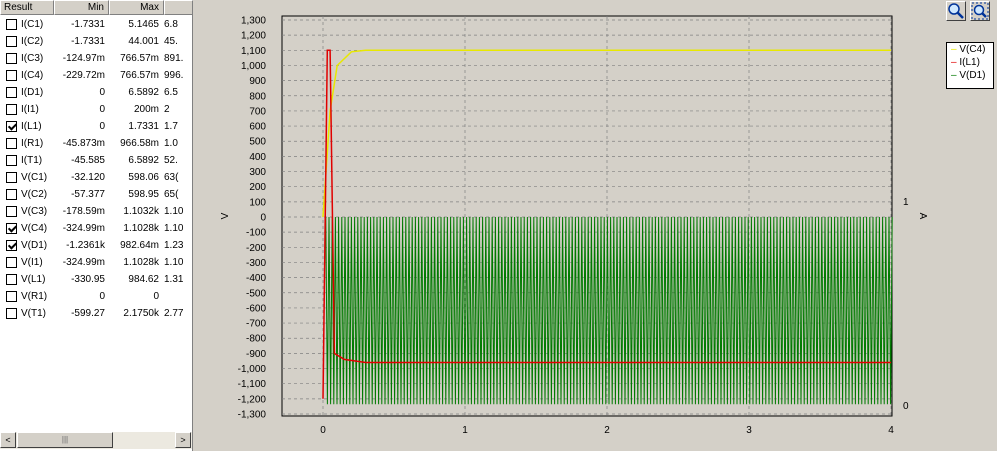  Describe the element at coordinates (980, 11) in the screenshot. I see `zoom-fit-button` at that location.